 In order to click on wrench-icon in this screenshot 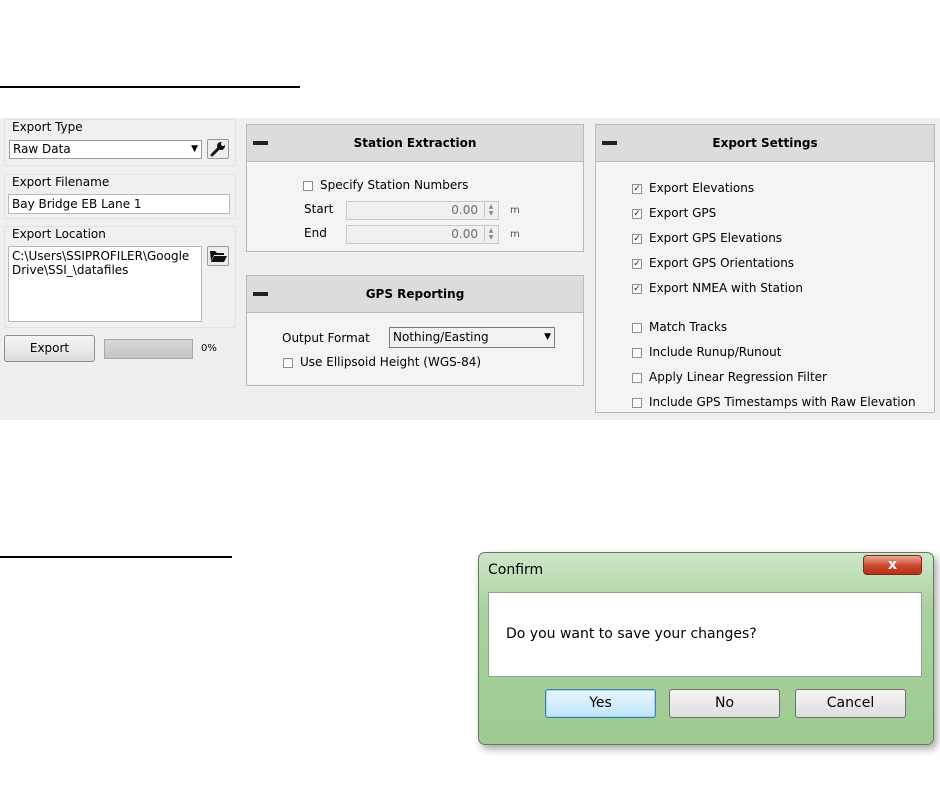, I will do `click(217, 149)`.